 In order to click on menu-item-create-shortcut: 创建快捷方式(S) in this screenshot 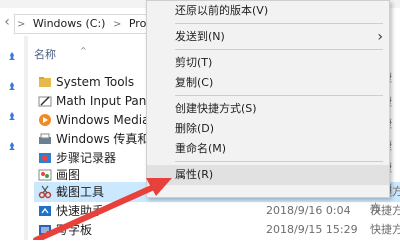, I will do `click(268, 109)`.